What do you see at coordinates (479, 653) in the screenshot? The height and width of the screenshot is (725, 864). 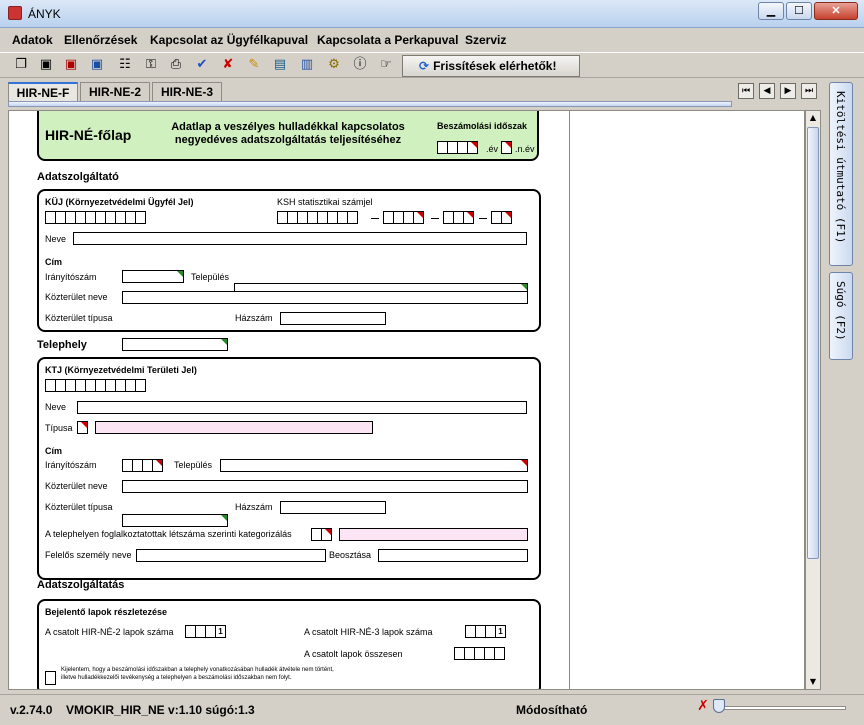 I see `total-count-field` at bounding box center [479, 653].